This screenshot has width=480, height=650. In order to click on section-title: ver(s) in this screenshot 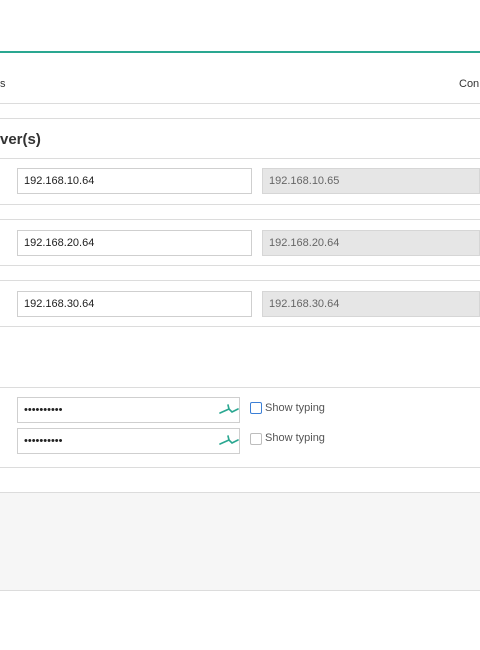, I will do `click(20, 139)`.